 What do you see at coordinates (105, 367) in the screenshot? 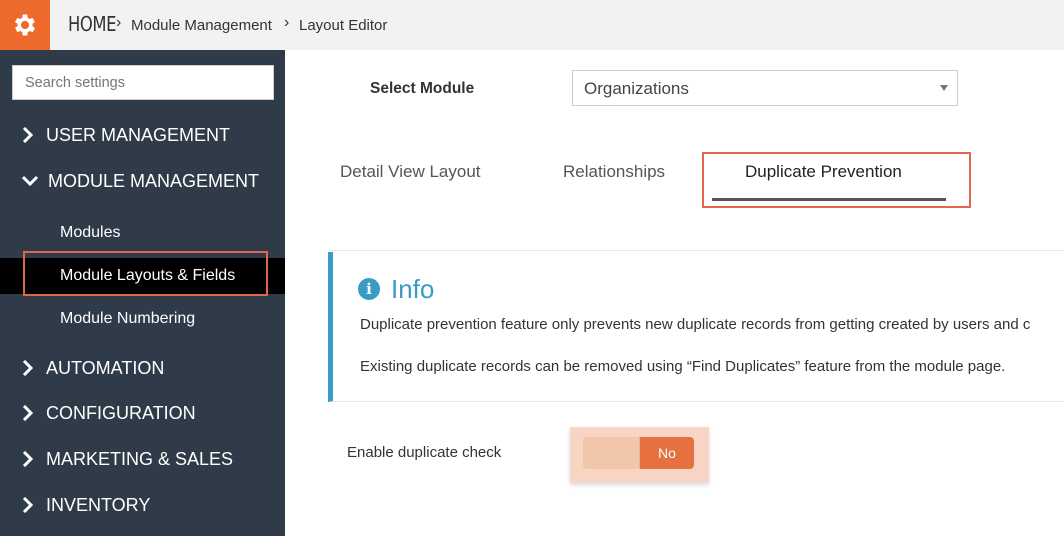
I see `sidebar-section-label: AUTOMATION` at bounding box center [105, 367].